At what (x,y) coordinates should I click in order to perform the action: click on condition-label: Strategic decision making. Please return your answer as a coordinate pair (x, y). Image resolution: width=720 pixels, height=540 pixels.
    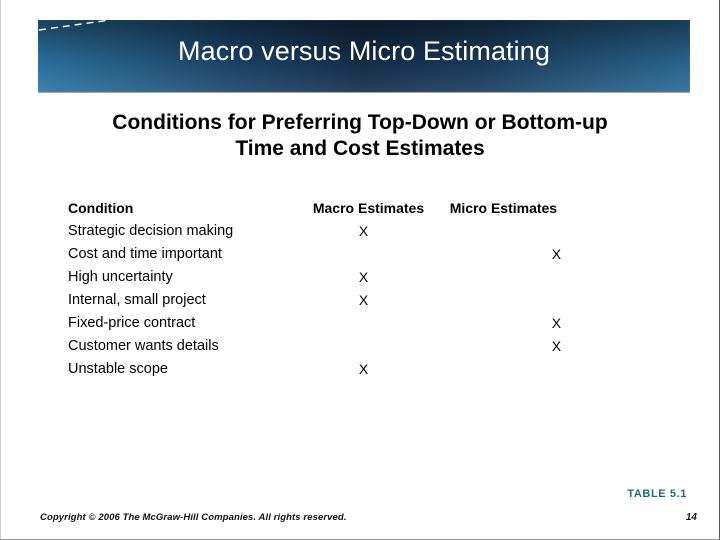
    Looking at the image, I should click on (151, 231).